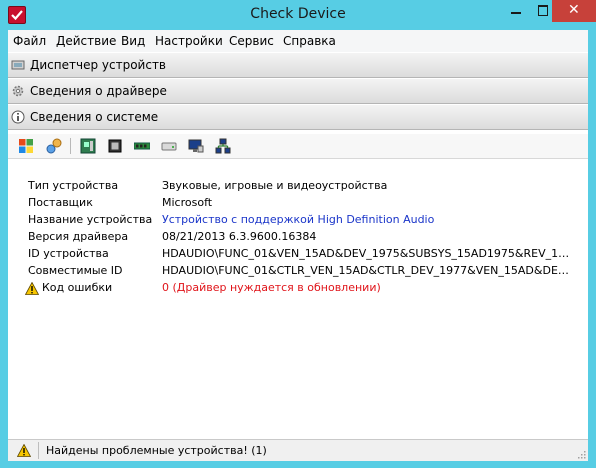  What do you see at coordinates (94, 117) in the screenshot?
I see `panel-label: Сведения о системе` at bounding box center [94, 117].